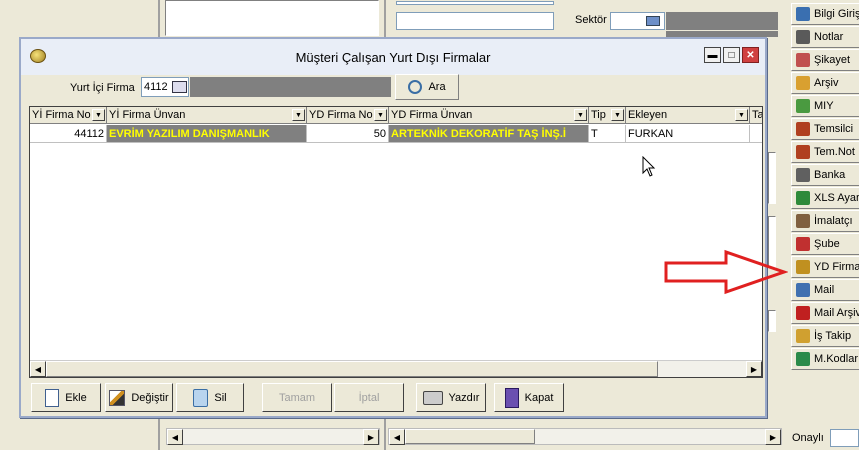 This screenshot has width=859, height=450. What do you see at coordinates (369, 397) in the screenshot?
I see `cancel-button: İptal` at bounding box center [369, 397].